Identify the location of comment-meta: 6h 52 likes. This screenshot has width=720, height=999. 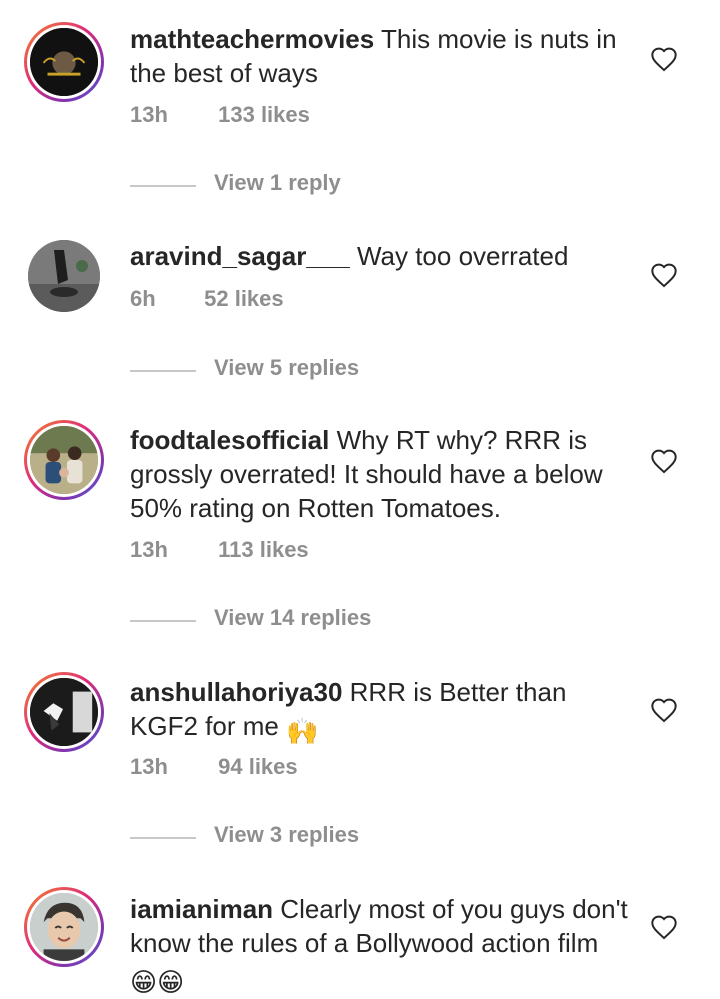
(207, 299).